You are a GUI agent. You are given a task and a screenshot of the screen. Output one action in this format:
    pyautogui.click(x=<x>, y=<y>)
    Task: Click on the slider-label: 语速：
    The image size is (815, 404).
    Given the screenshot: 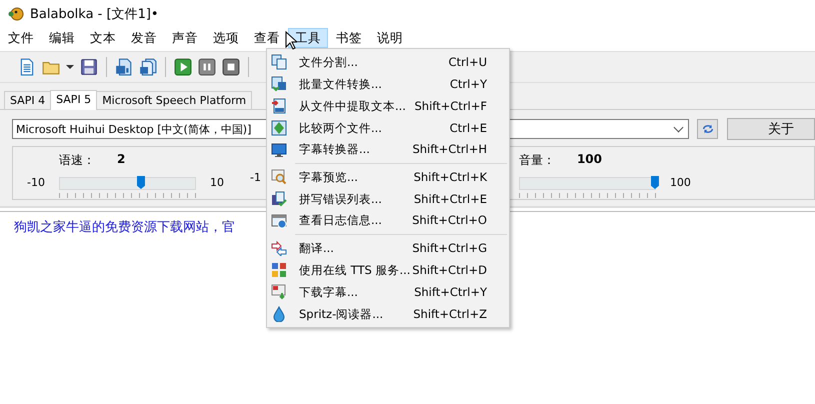 What is the action you would take?
    pyautogui.click(x=76, y=160)
    